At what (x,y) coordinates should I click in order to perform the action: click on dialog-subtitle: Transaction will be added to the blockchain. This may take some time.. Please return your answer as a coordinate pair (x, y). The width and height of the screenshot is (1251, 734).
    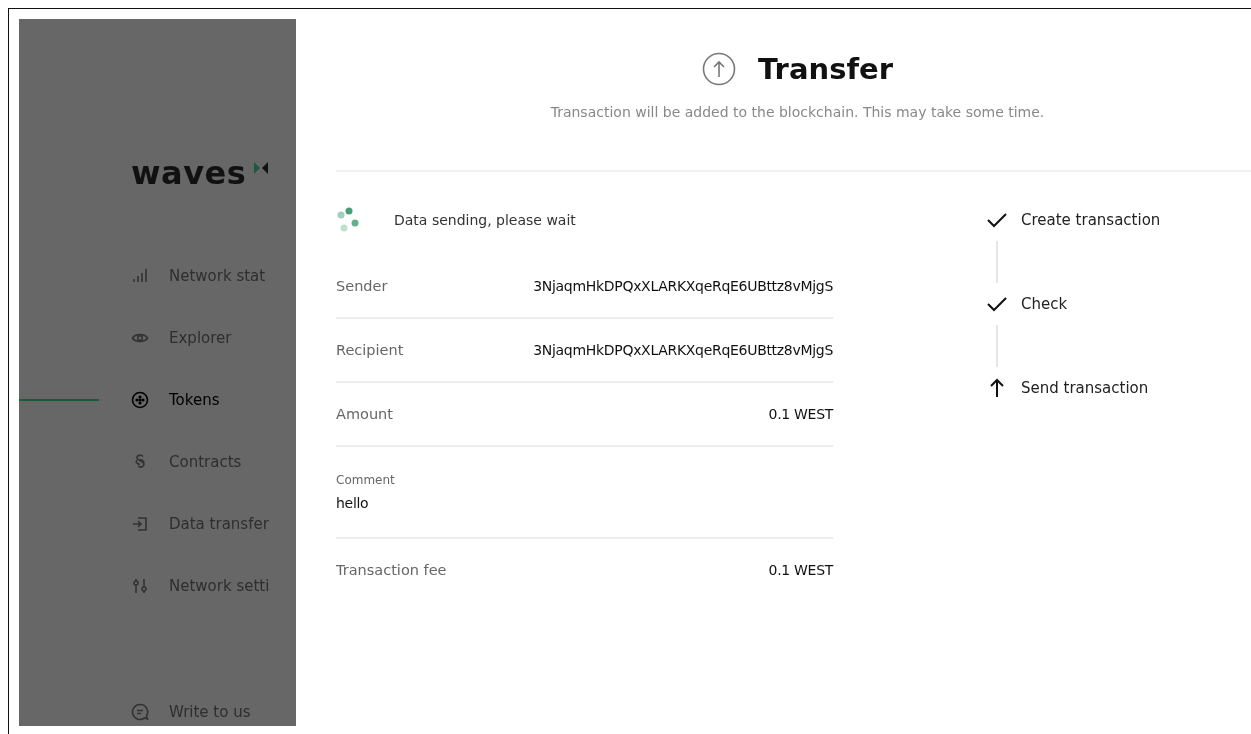
    Looking at the image, I should click on (797, 112).